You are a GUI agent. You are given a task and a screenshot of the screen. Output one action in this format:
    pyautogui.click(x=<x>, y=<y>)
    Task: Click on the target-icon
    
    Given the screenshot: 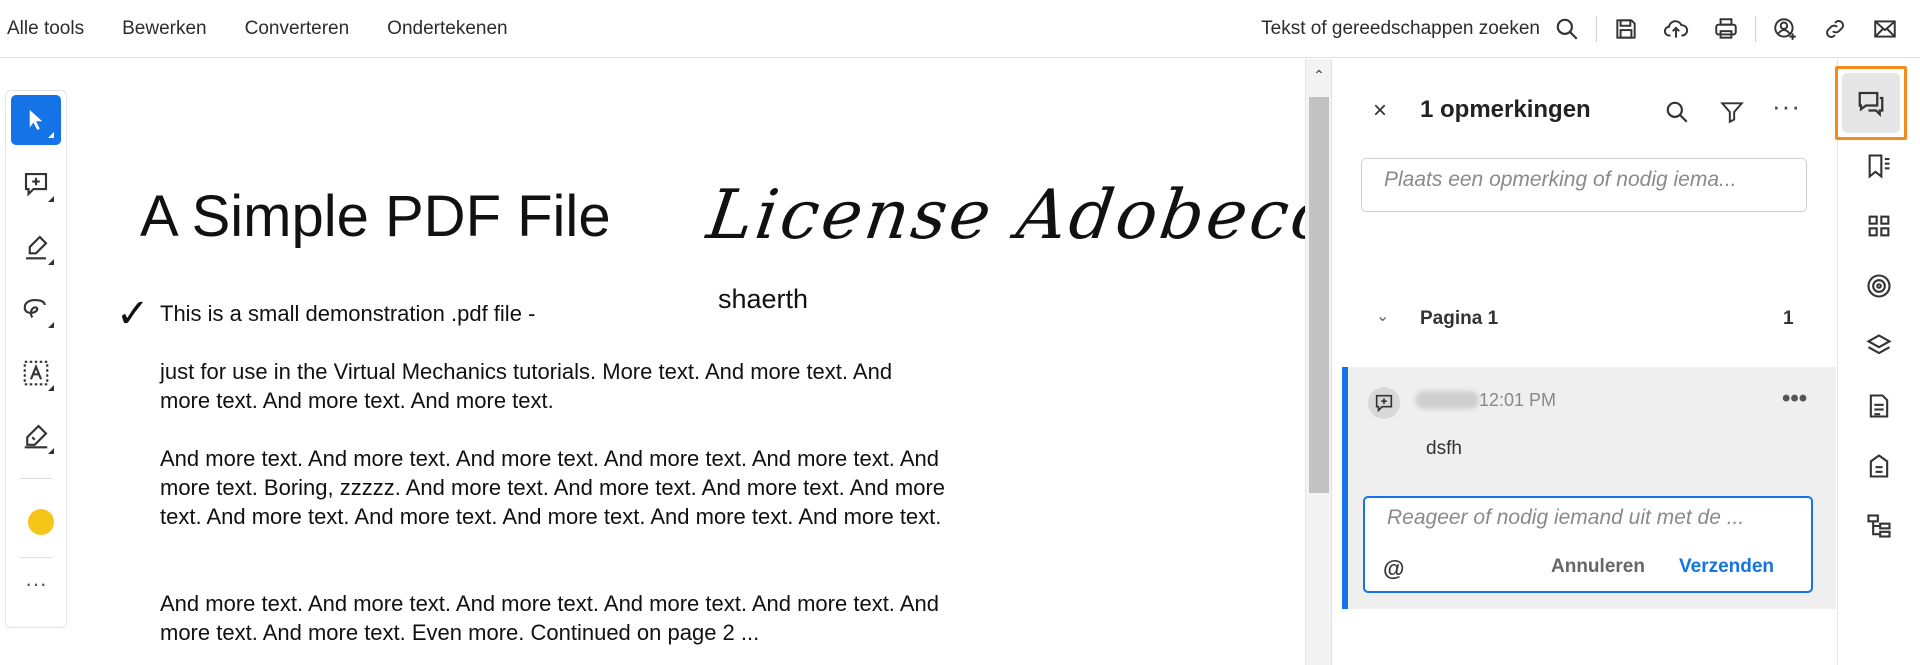 What is the action you would take?
    pyautogui.click(x=1879, y=286)
    